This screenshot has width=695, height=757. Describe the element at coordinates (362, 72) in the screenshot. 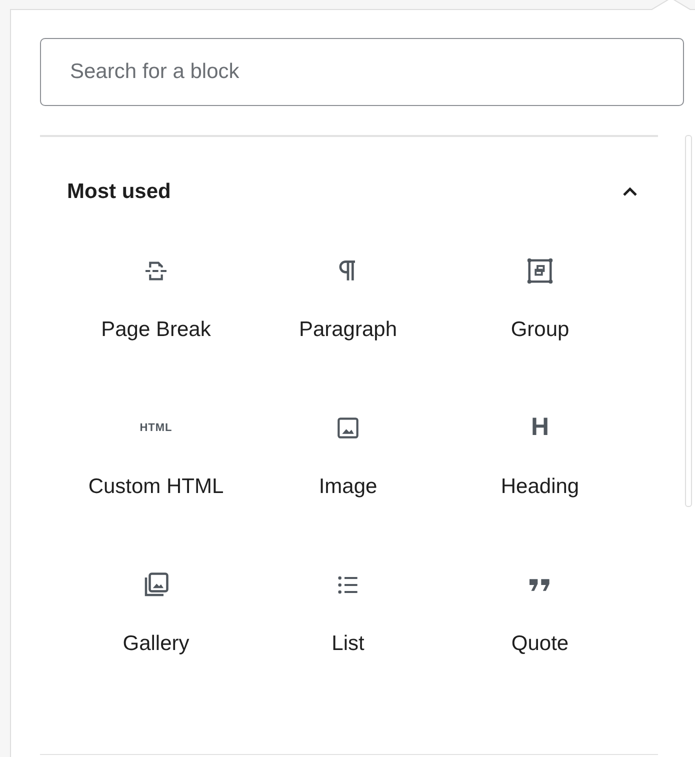

I see `search-field: Search for a block` at that location.